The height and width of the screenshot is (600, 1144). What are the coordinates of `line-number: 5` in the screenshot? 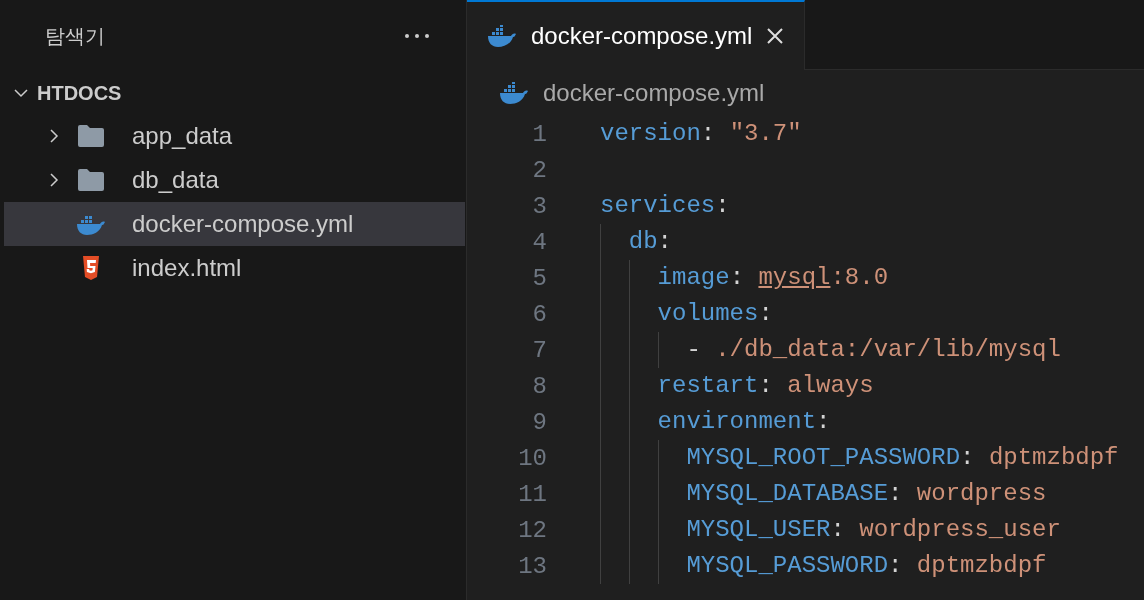 It's located at (539, 278).